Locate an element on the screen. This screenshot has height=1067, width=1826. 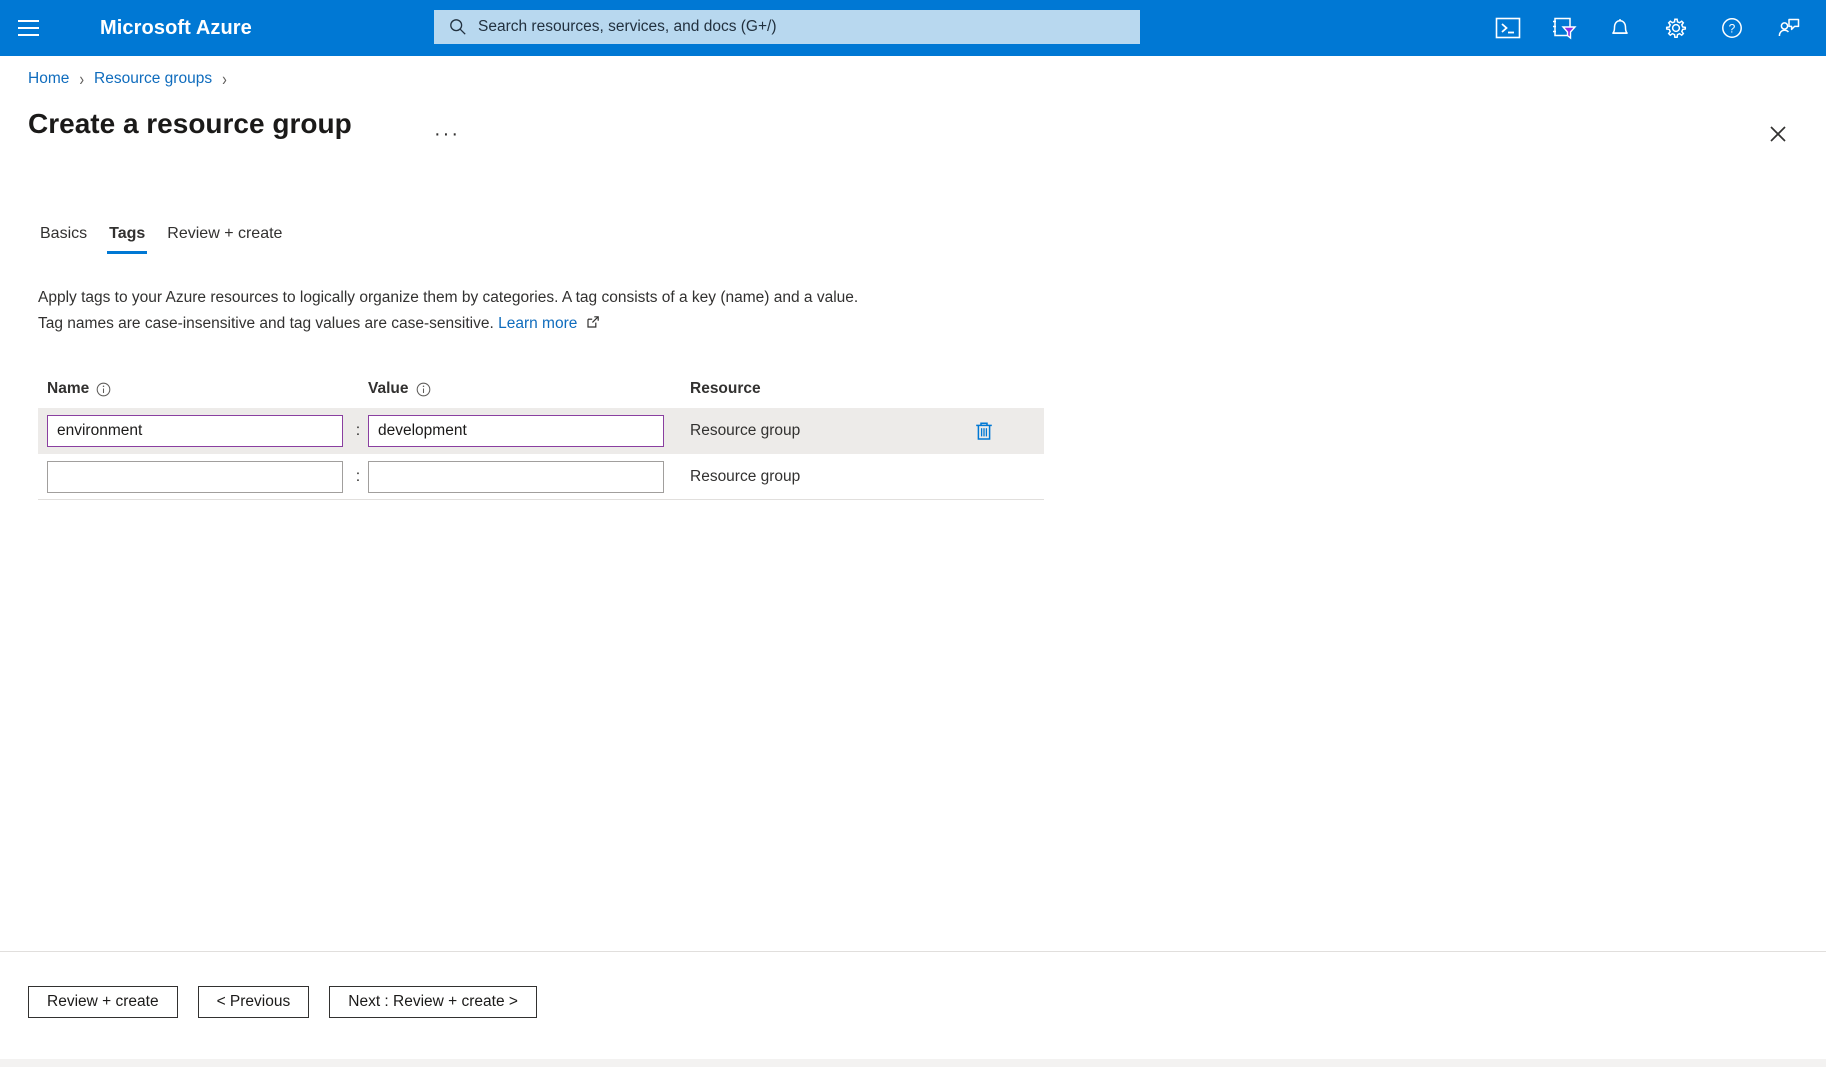
tag-row-2-name-cell is located at coordinates (193, 476).